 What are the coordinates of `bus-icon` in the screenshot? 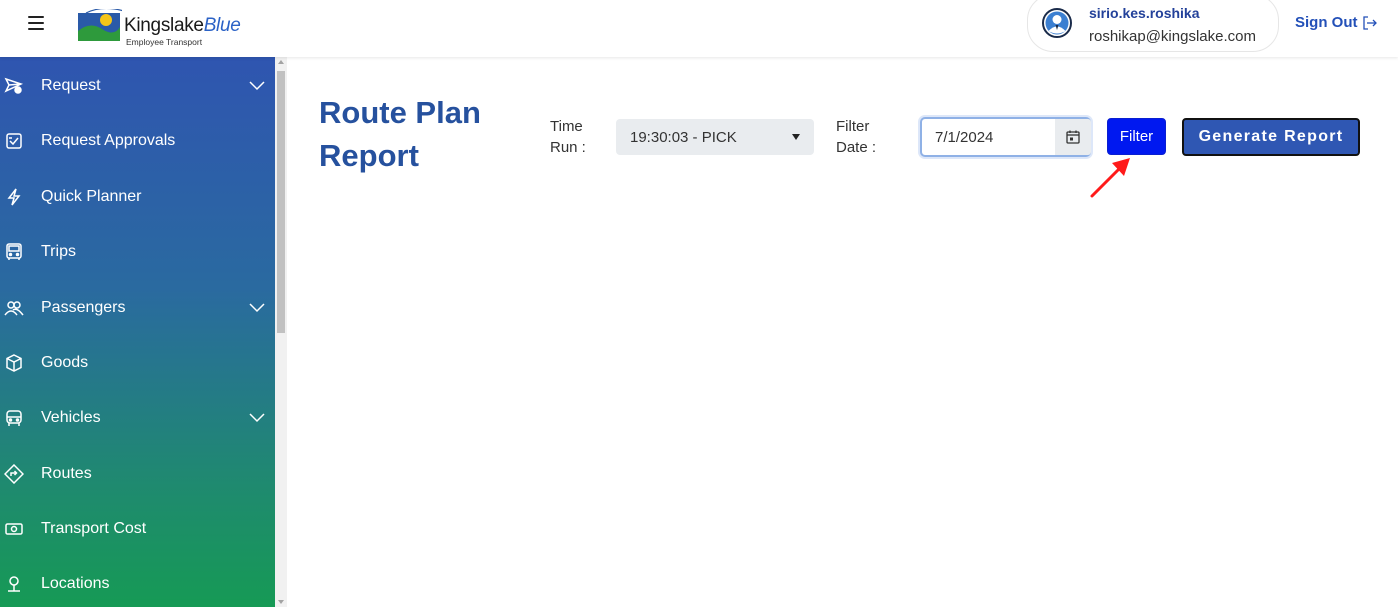 It's located at (14, 418).